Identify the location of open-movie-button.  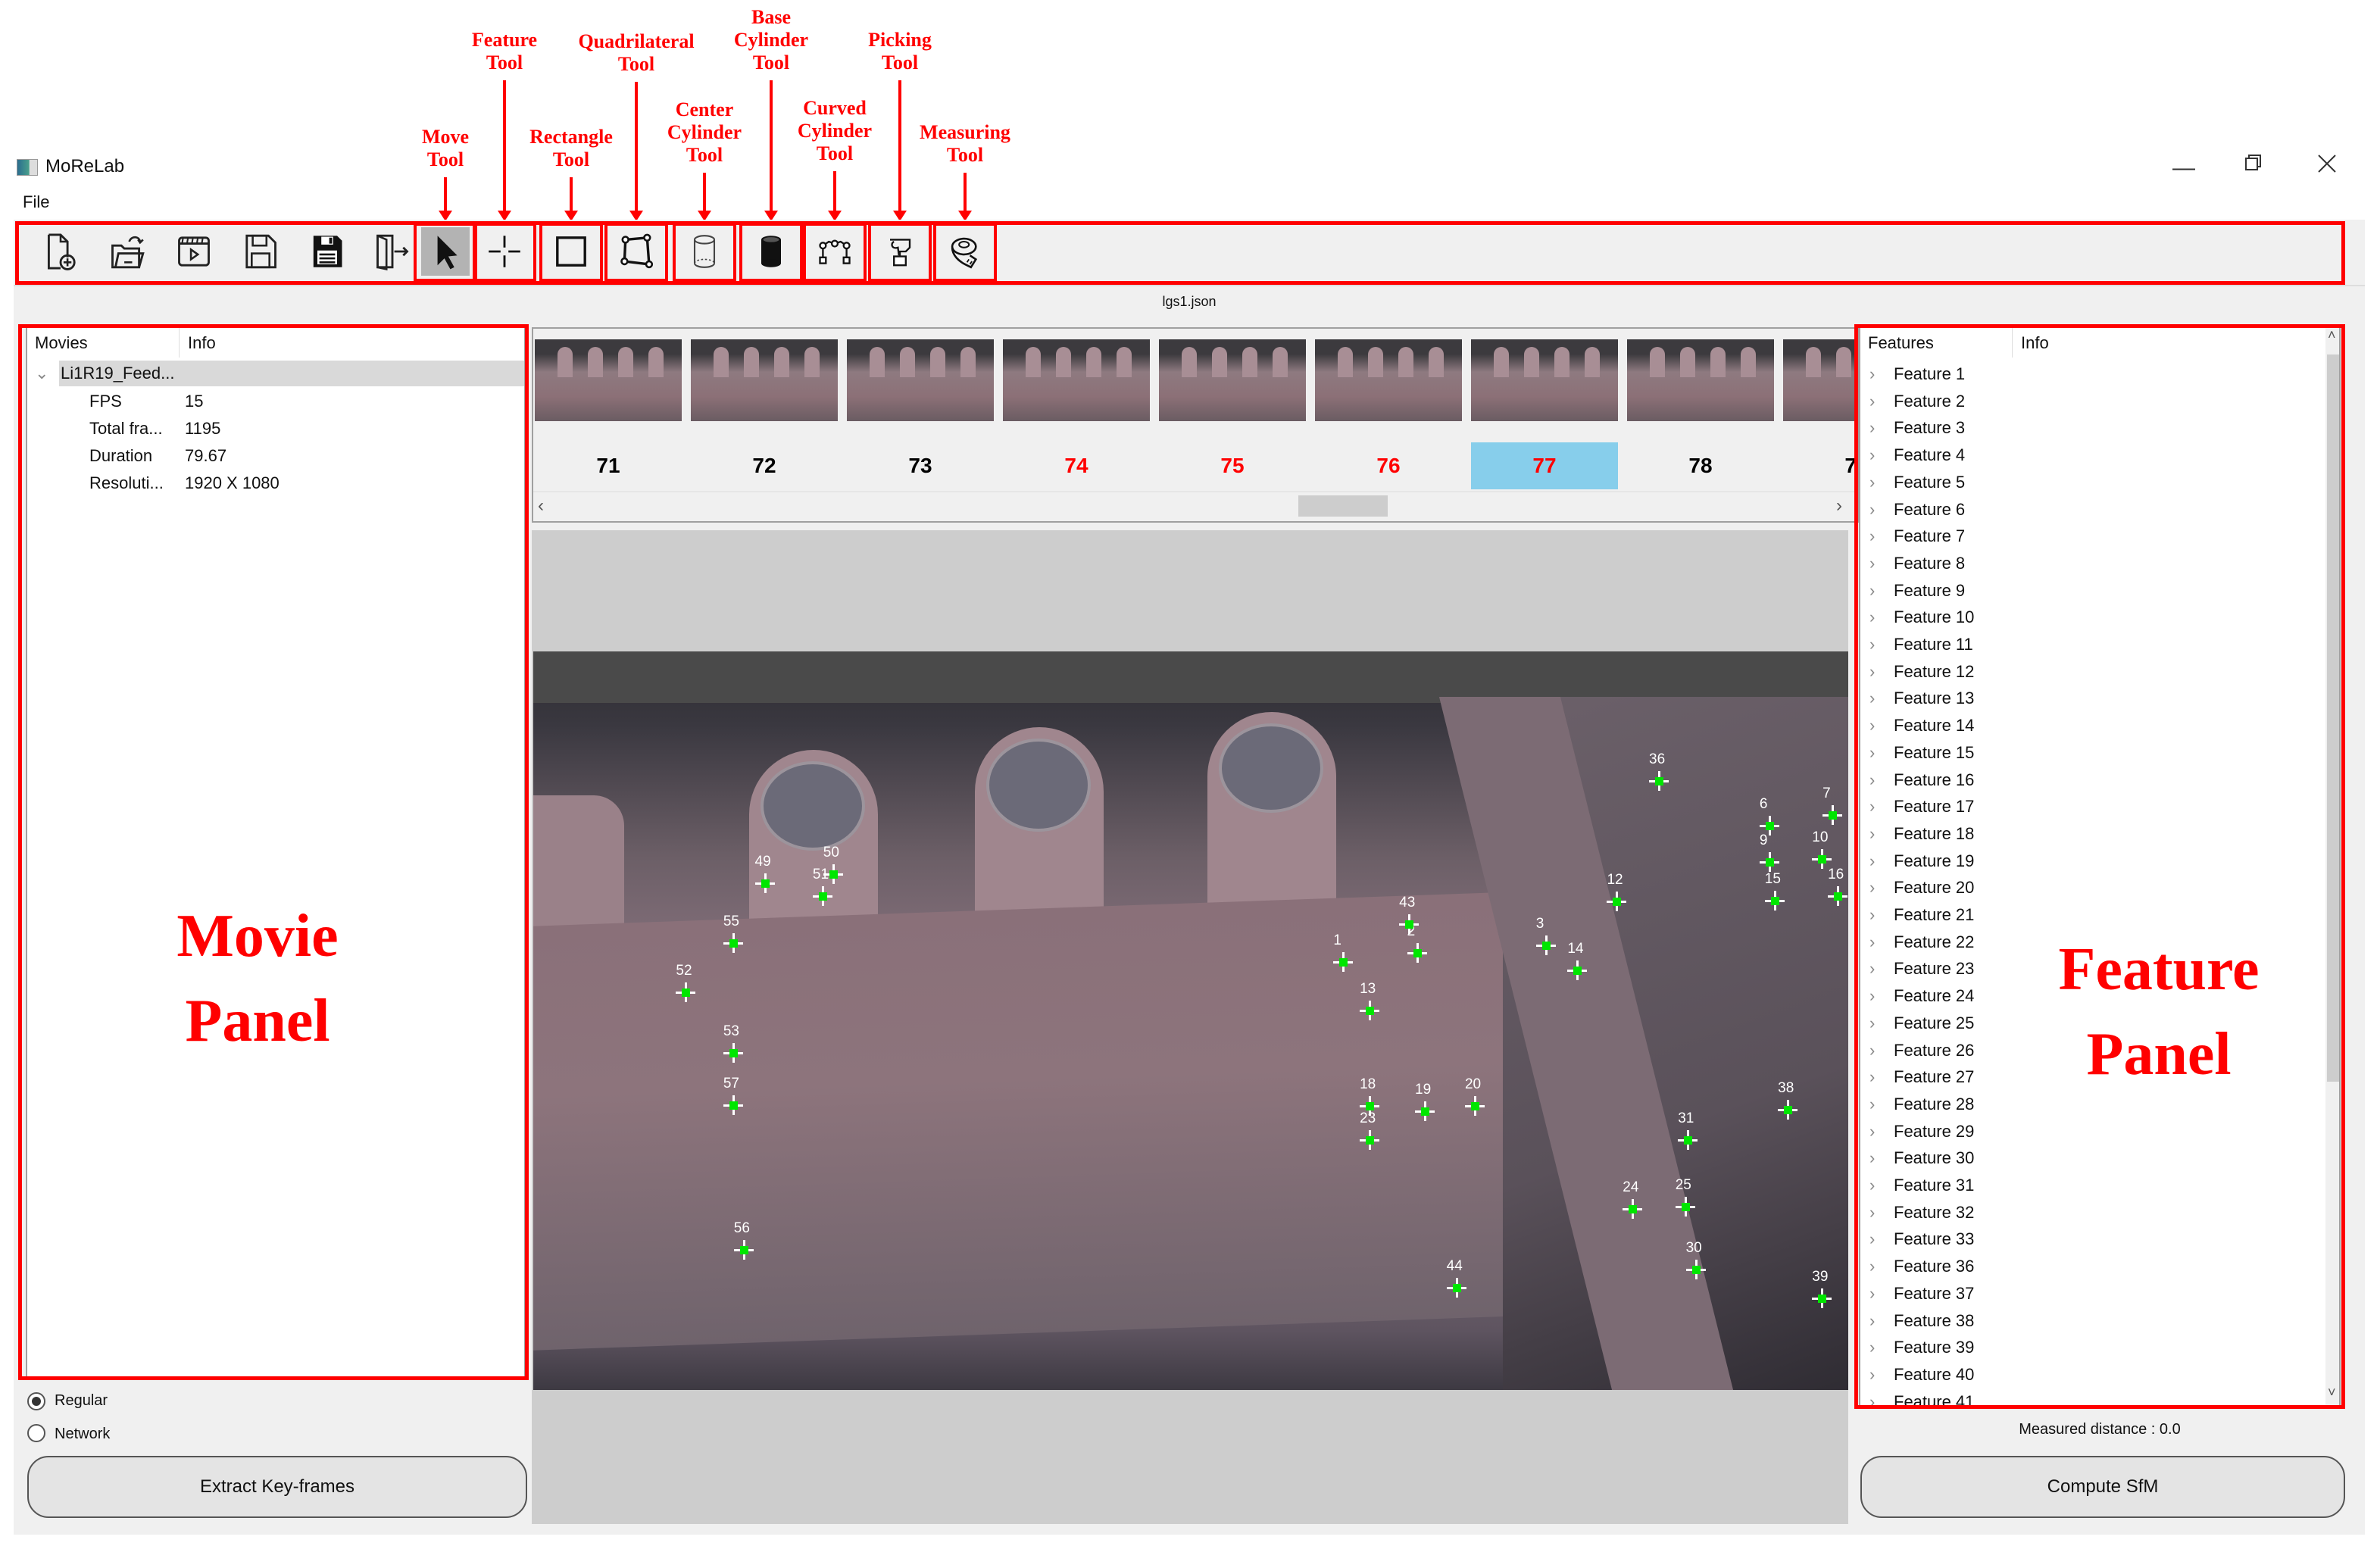
(194, 251).